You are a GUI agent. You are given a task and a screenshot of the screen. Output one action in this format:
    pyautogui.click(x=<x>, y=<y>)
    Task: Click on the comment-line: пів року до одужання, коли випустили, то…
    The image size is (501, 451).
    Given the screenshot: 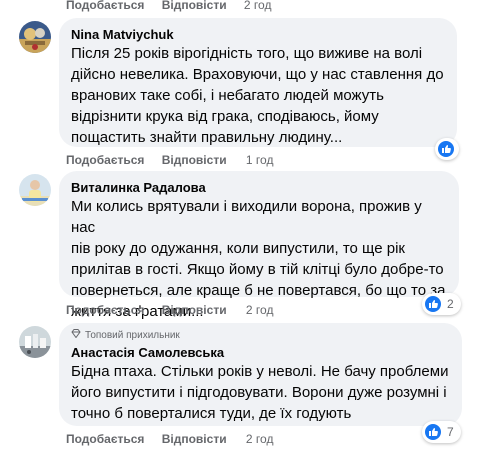 What is the action you would take?
    pyautogui.click(x=238, y=248)
    